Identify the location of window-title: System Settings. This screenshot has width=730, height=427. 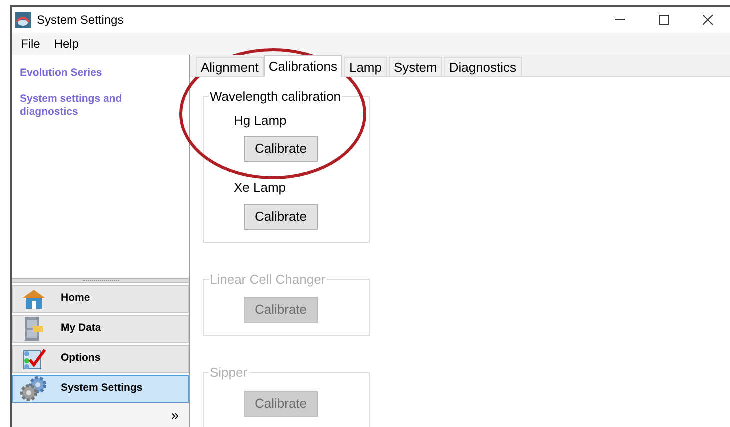
(80, 20).